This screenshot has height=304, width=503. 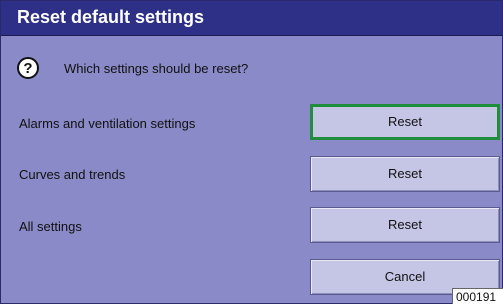 I want to click on question-mark-icon: ?, so click(x=28, y=68).